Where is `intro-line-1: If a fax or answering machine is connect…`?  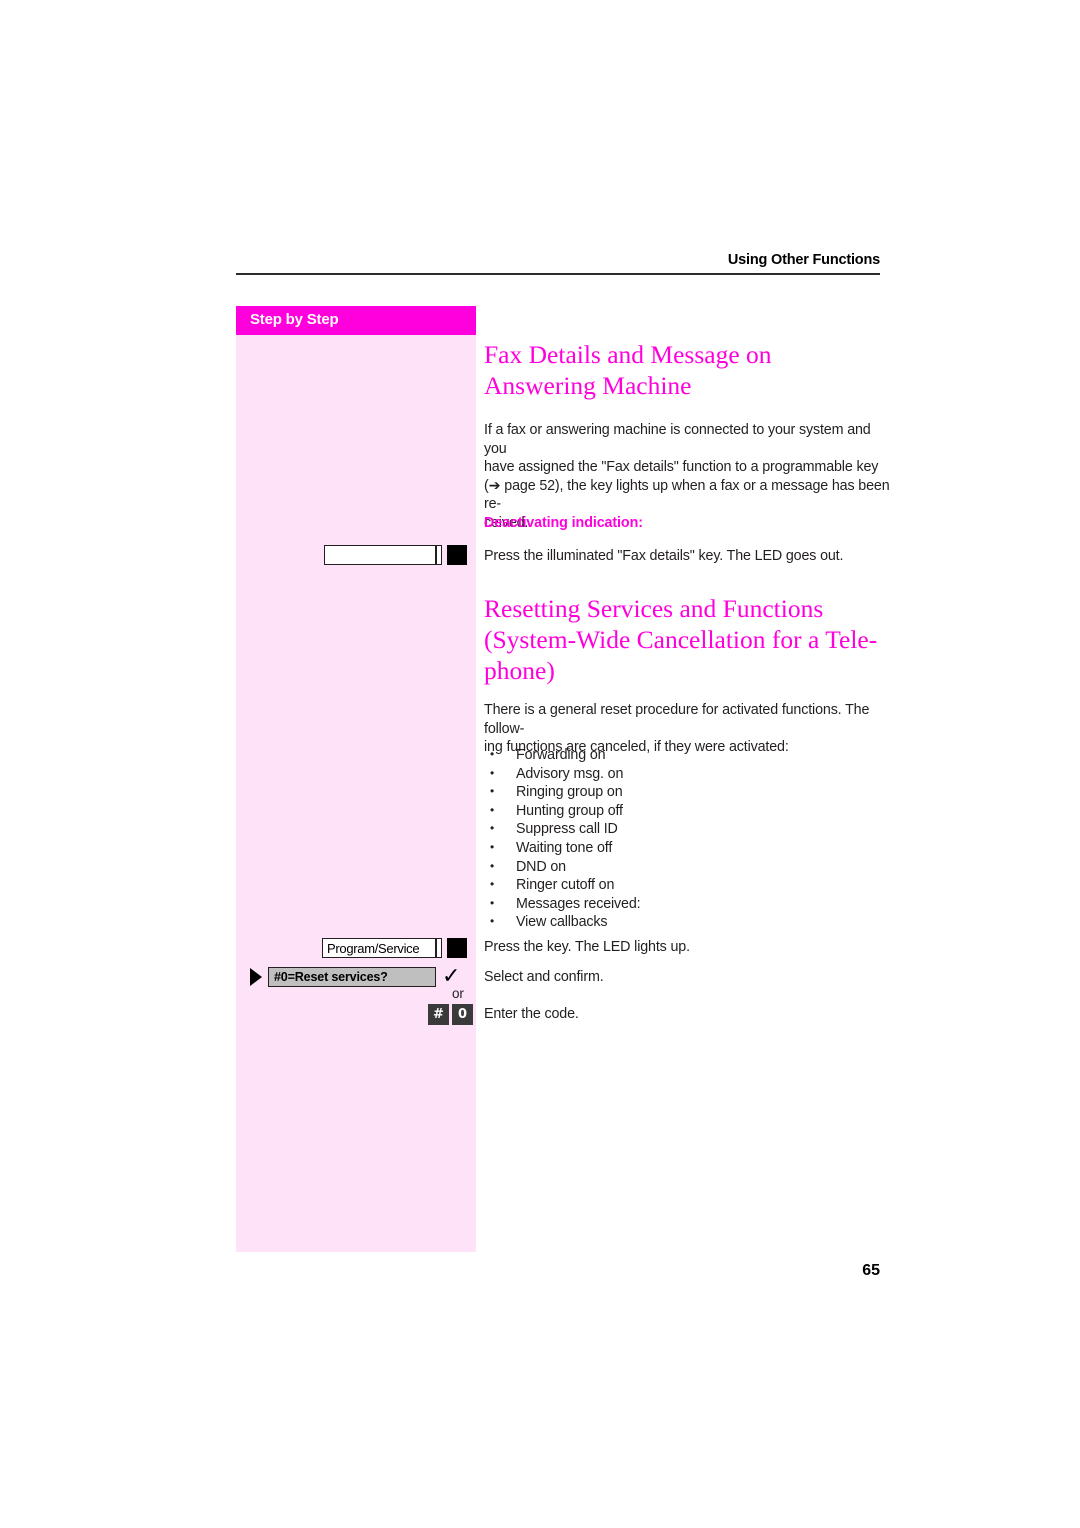
intro-line-1: If a fax or answering machine is connect… is located at coordinates (677, 439).